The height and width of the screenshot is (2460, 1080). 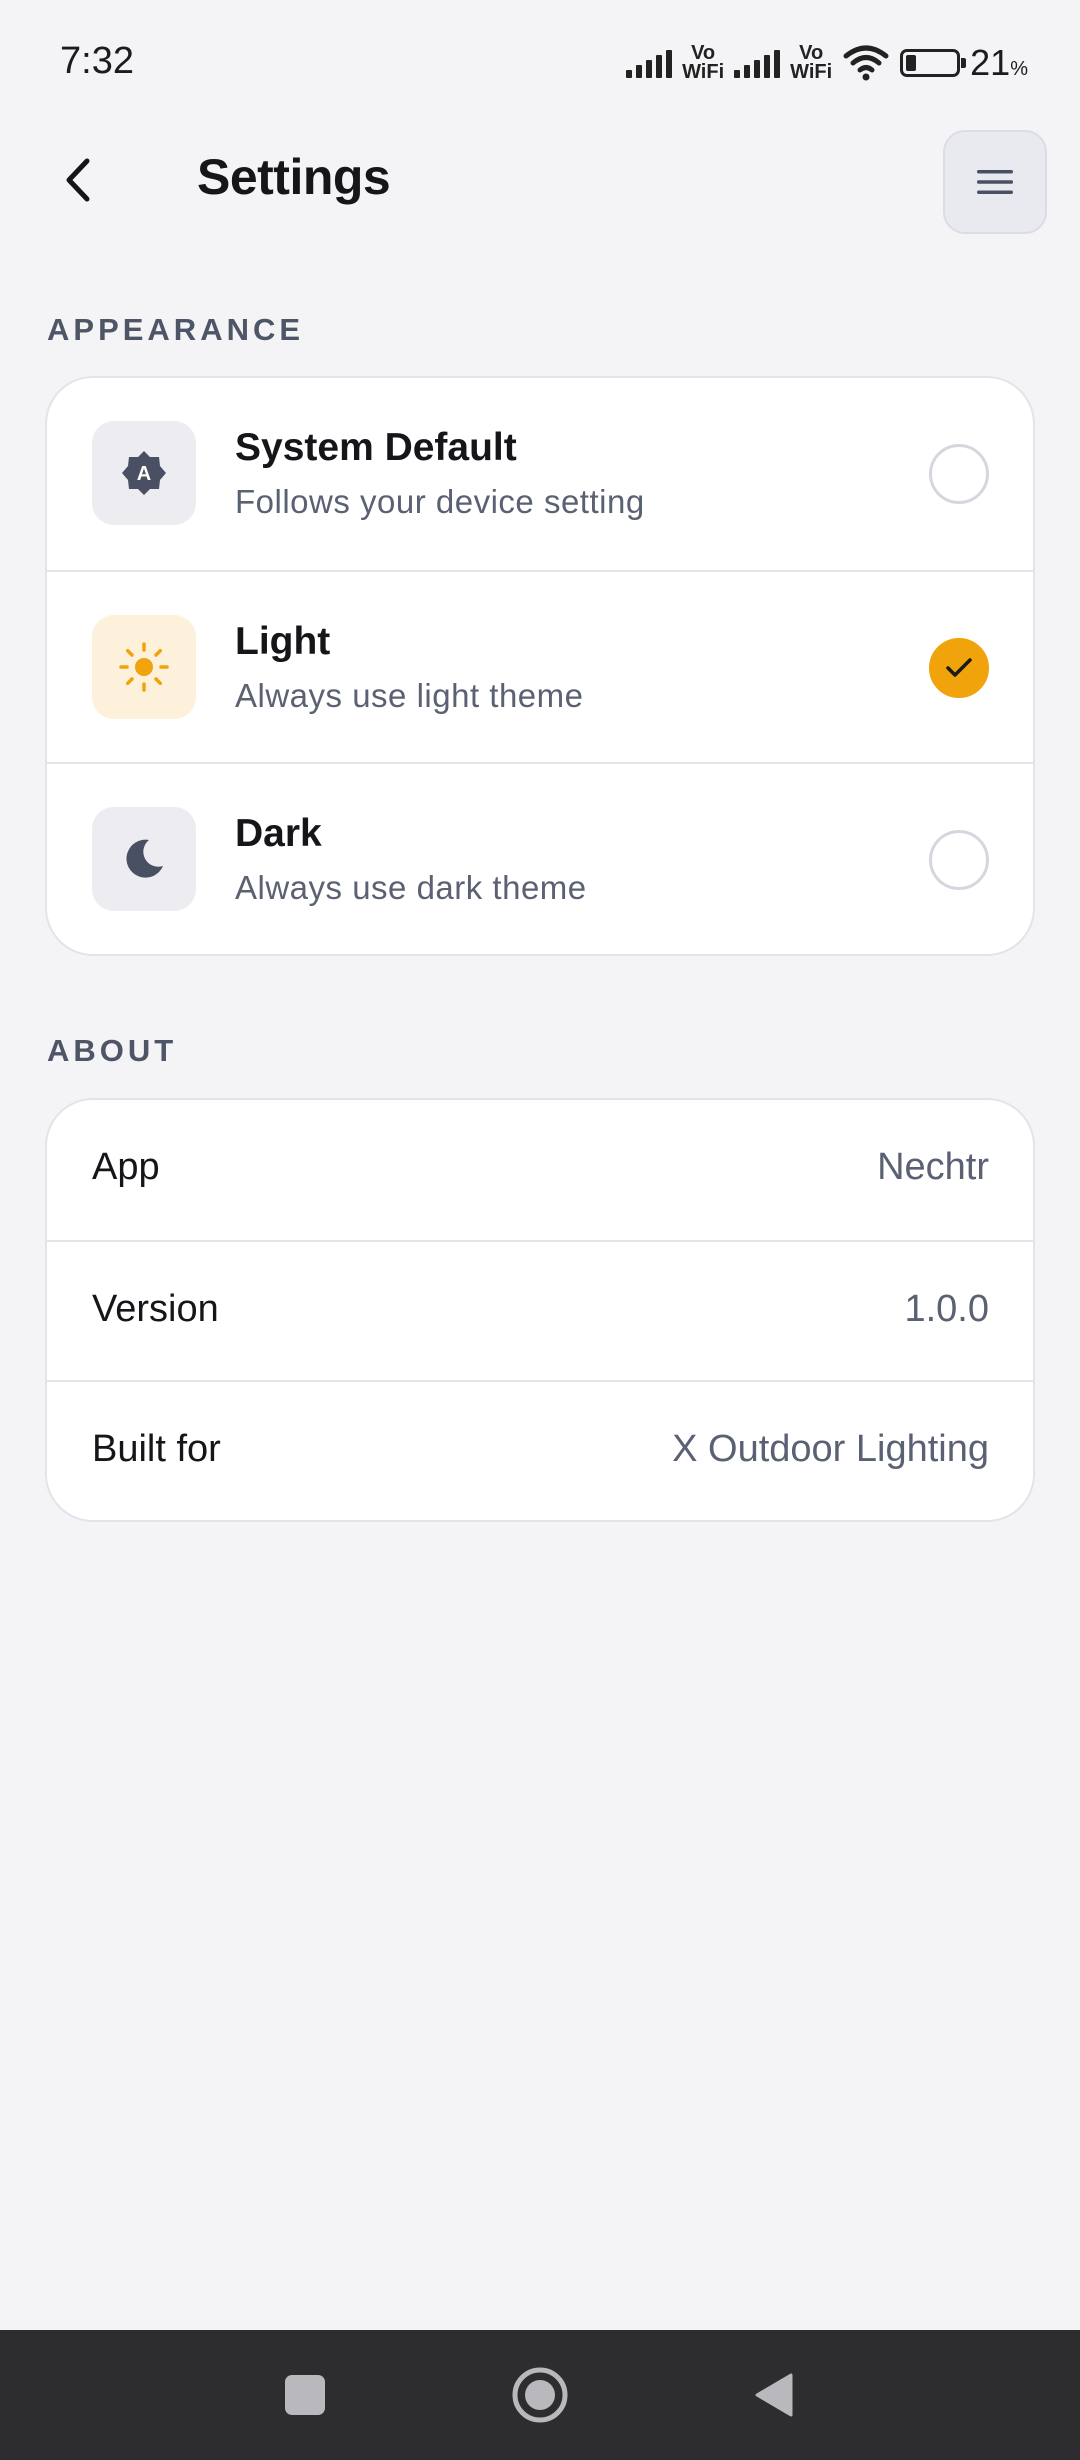 I want to click on chevron-left-icon, so click(x=78, y=180).